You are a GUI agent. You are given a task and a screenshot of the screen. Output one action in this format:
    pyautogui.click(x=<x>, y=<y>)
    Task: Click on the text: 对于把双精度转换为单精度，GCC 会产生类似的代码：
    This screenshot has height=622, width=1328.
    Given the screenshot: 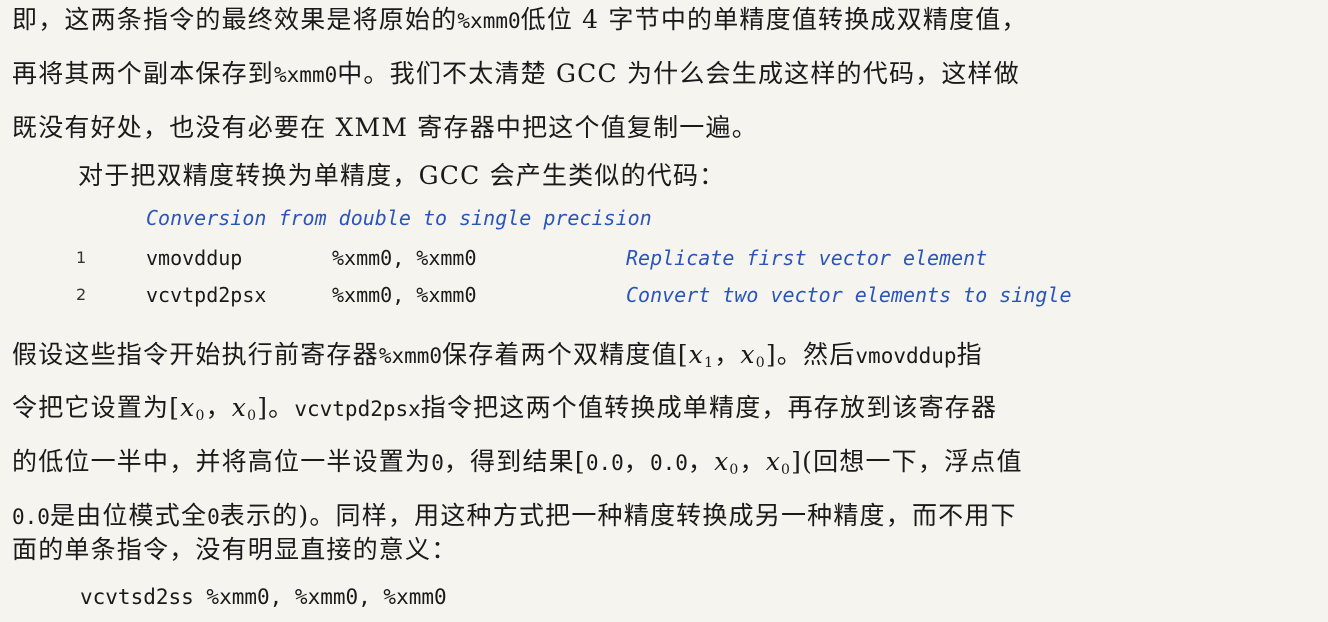 What is the action you would take?
    pyautogui.click(x=402, y=175)
    